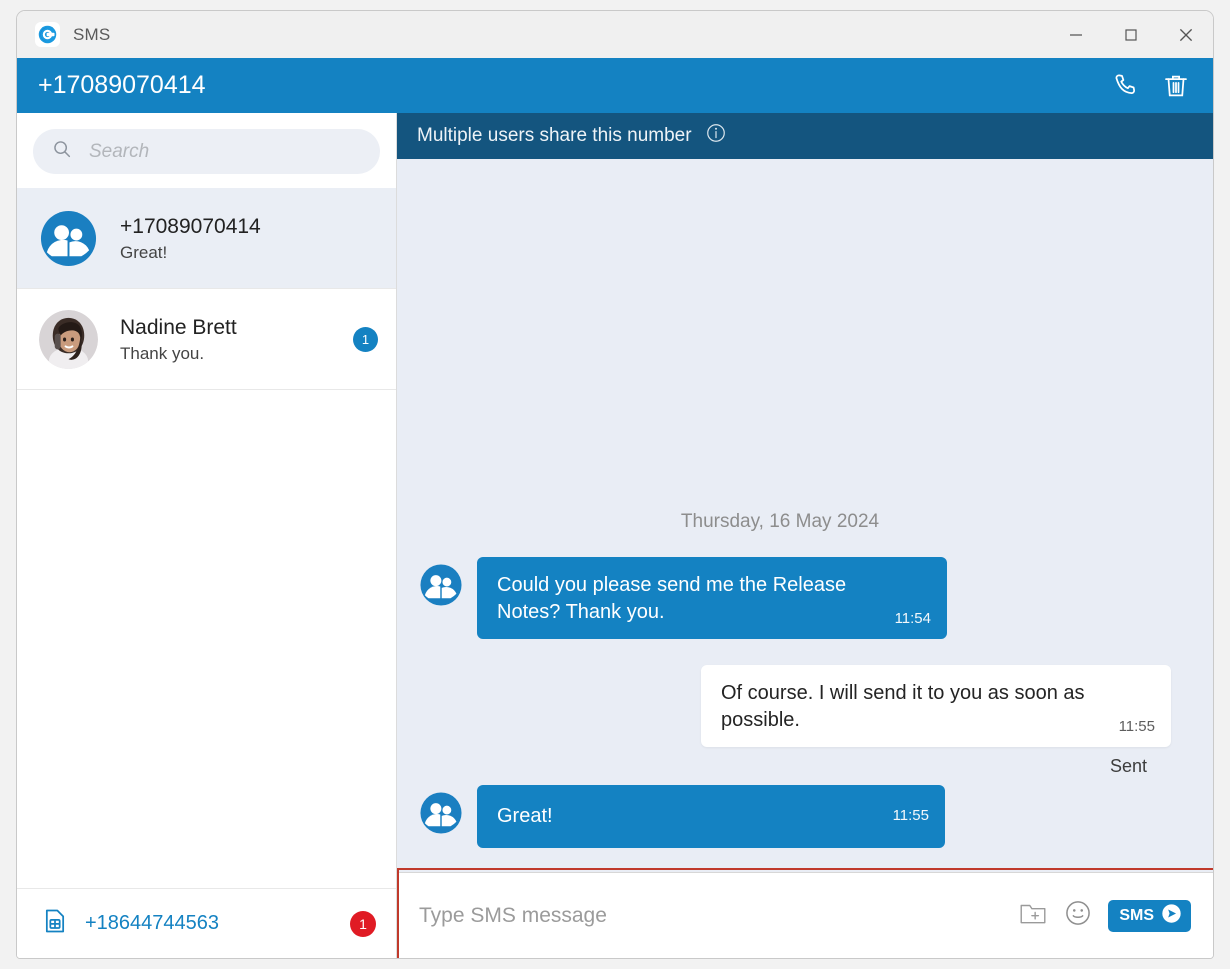  Describe the element at coordinates (1078, 915) in the screenshot. I see `emoji-smiley-icon` at that location.